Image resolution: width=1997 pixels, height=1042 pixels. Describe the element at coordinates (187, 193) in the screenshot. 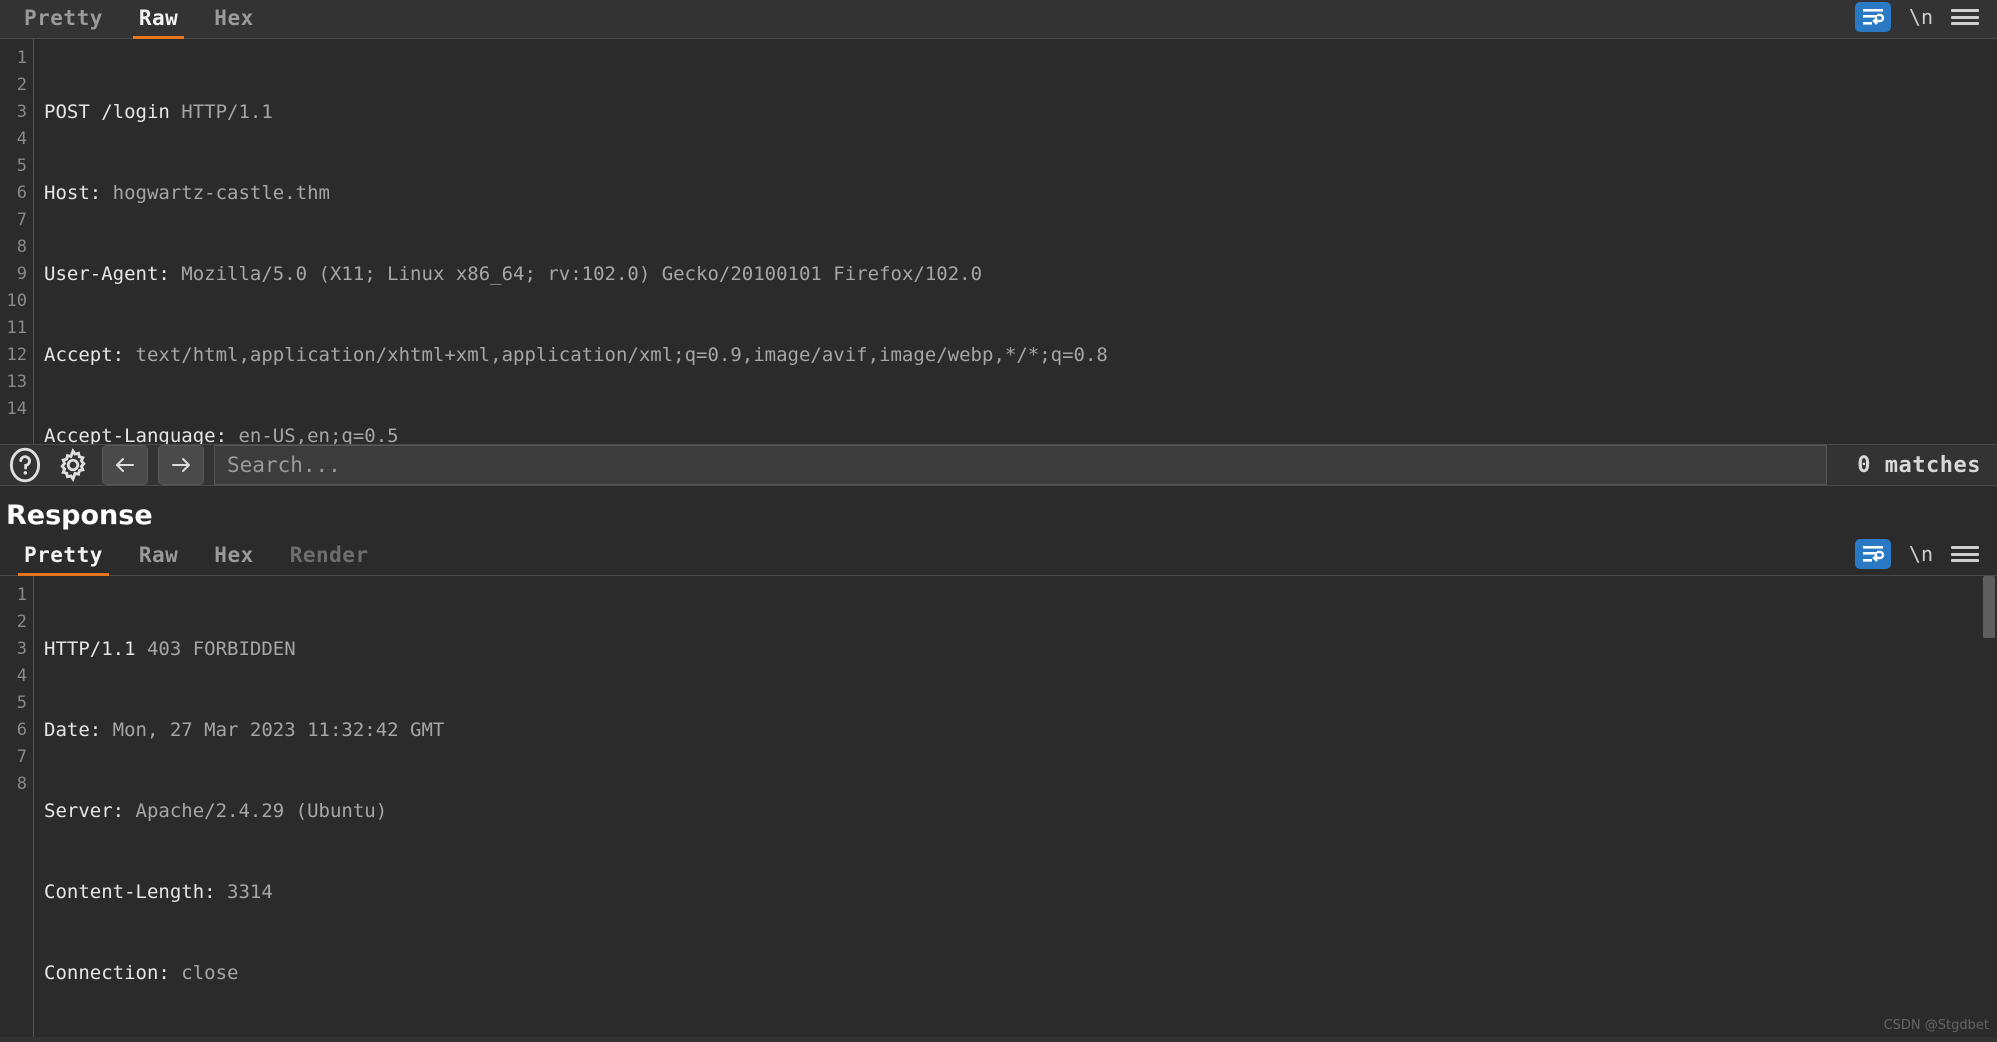

I see `request-line: Host: hogwartz-castle.thm` at that location.